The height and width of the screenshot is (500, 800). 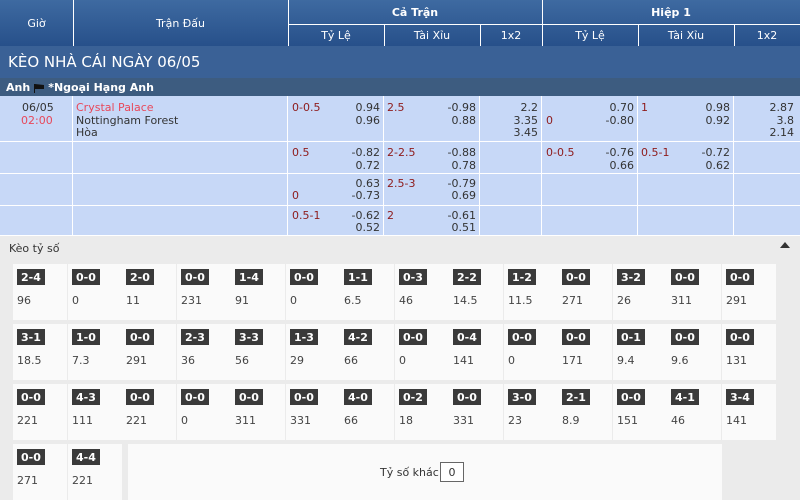 What do you see at coordinates (476, 412) in the screenshot?
I see `score-cell: 0-0 331` at bounding box center [476, 412].